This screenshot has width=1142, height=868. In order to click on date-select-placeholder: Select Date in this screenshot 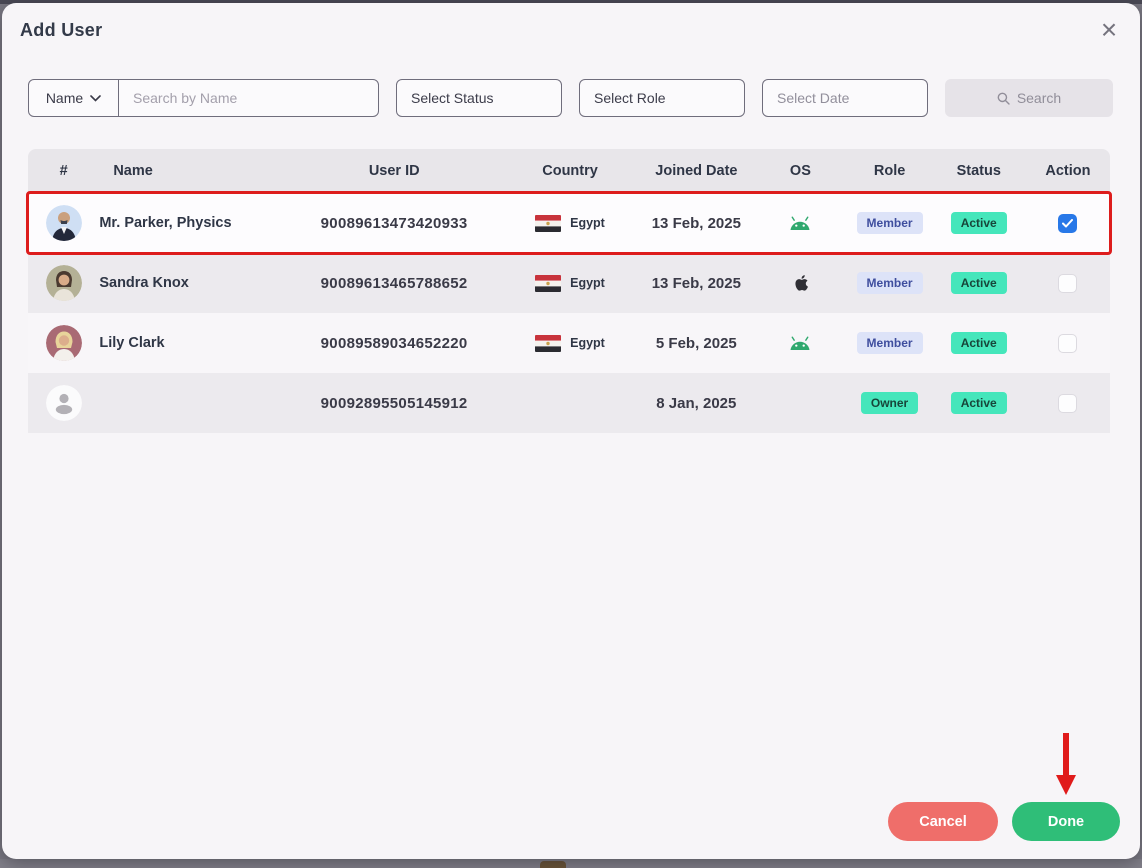, I will do `click(813, 98)`.